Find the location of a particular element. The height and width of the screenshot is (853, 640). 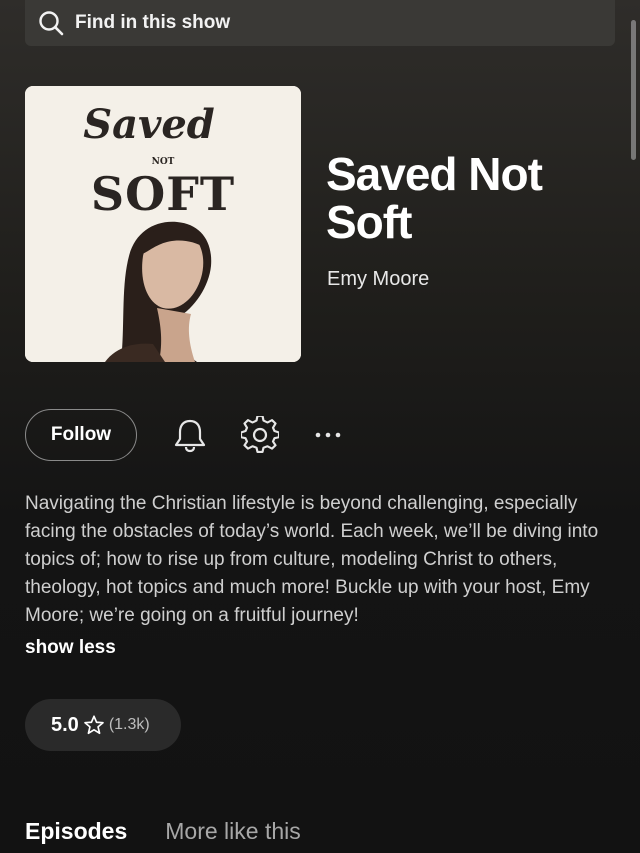

more-options-icon is located at coordinates (328, 435).